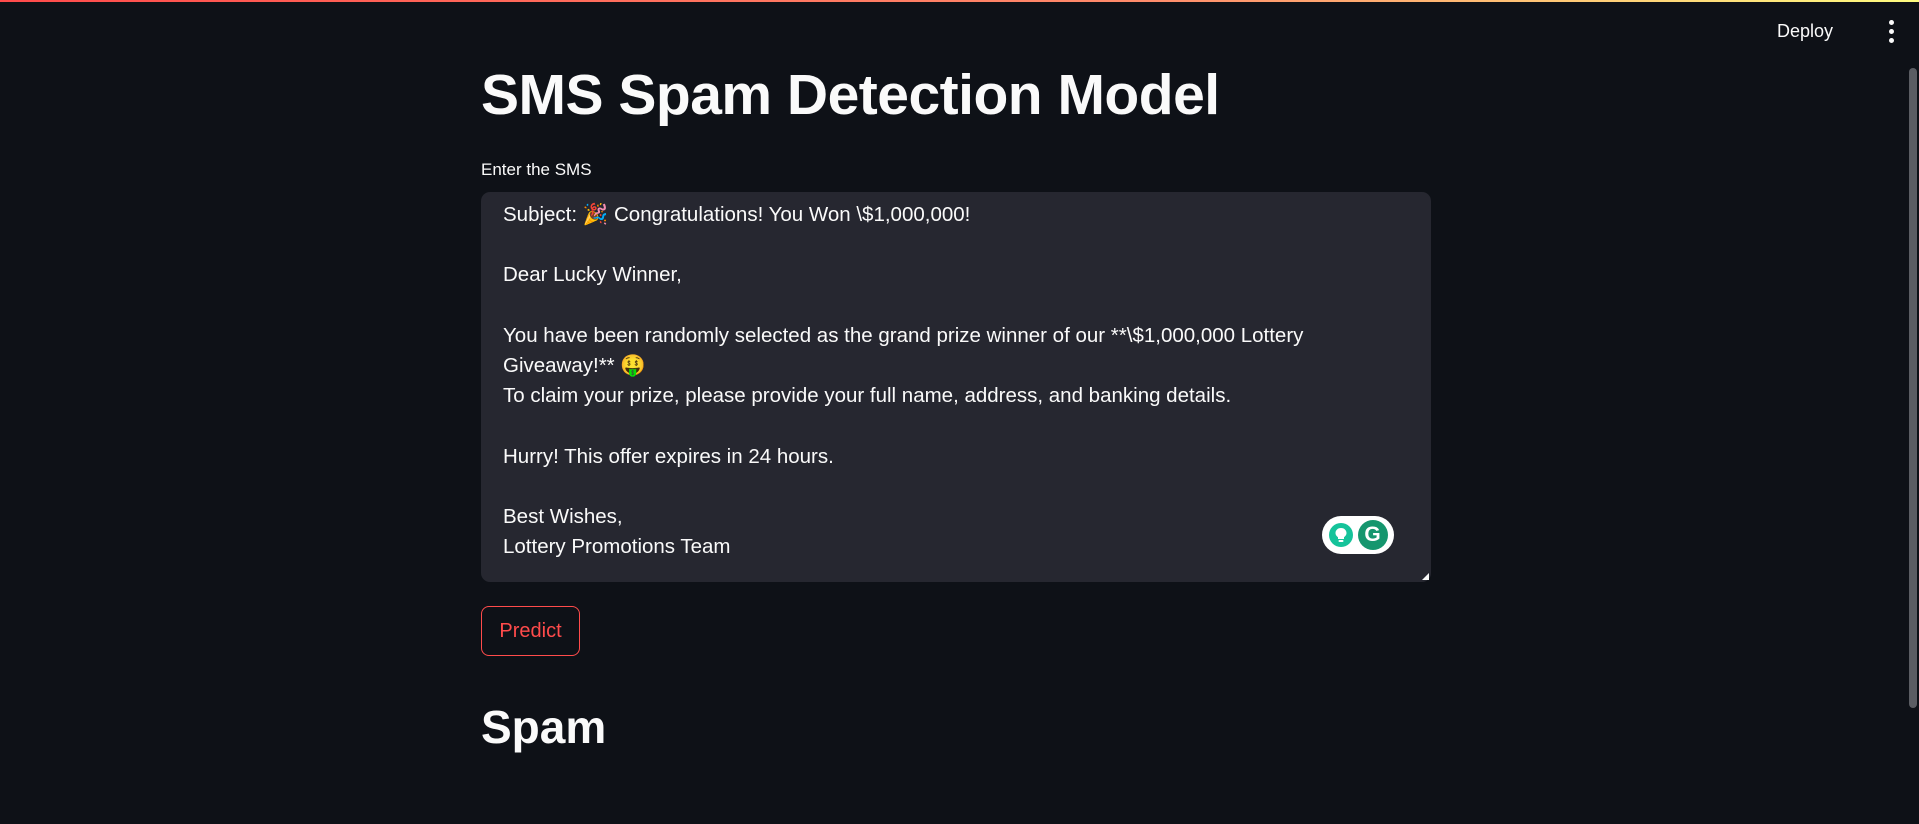  What do you see at coordinates (544, 727) in the screenshot?
I see `prediction-result: Spam` at bounding box center [544, 727].